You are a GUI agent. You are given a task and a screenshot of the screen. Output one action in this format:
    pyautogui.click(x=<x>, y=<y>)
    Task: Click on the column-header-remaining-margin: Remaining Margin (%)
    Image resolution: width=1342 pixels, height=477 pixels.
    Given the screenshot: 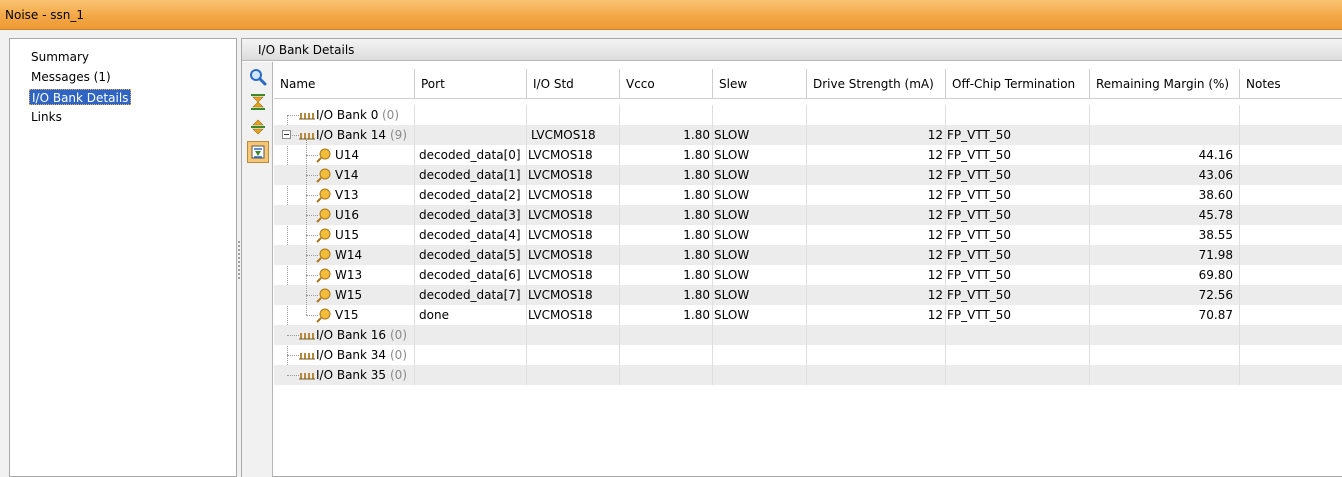 What is the action you would take?
    pyautogui.click(x=1165, y=84)
    